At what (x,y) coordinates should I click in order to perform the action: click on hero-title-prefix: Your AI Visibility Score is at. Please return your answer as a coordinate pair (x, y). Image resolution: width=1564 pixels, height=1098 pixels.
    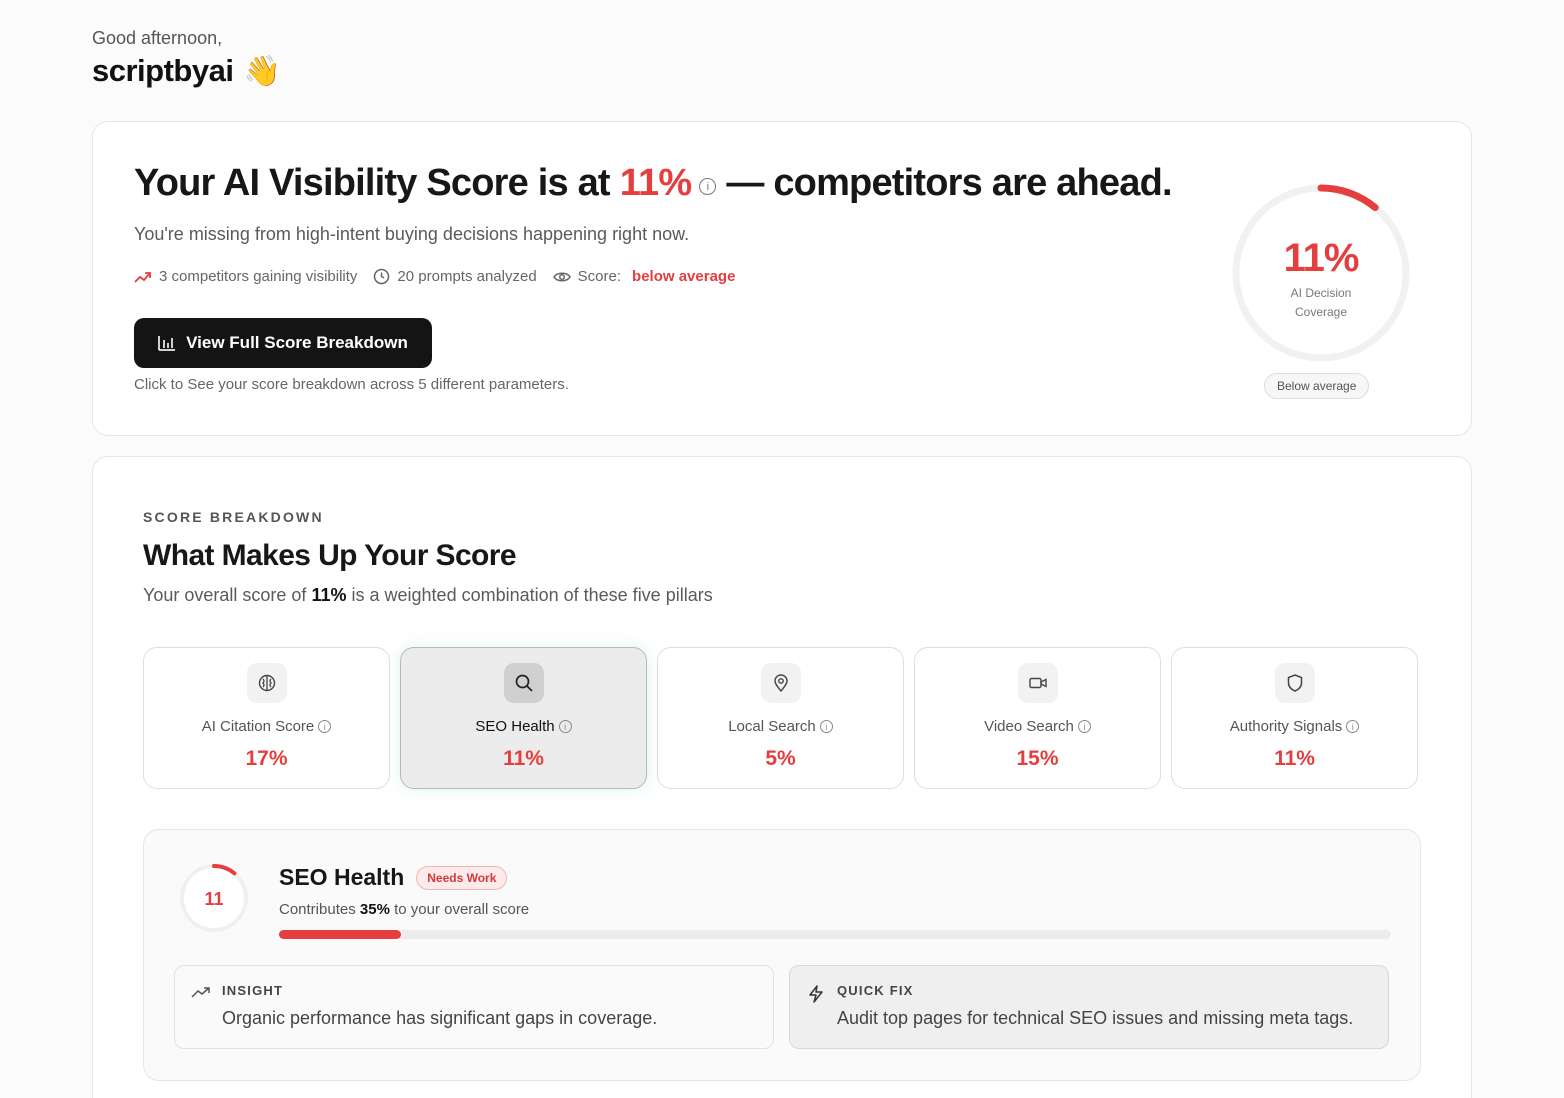
    Looking at the image, I should click on (372, 183).